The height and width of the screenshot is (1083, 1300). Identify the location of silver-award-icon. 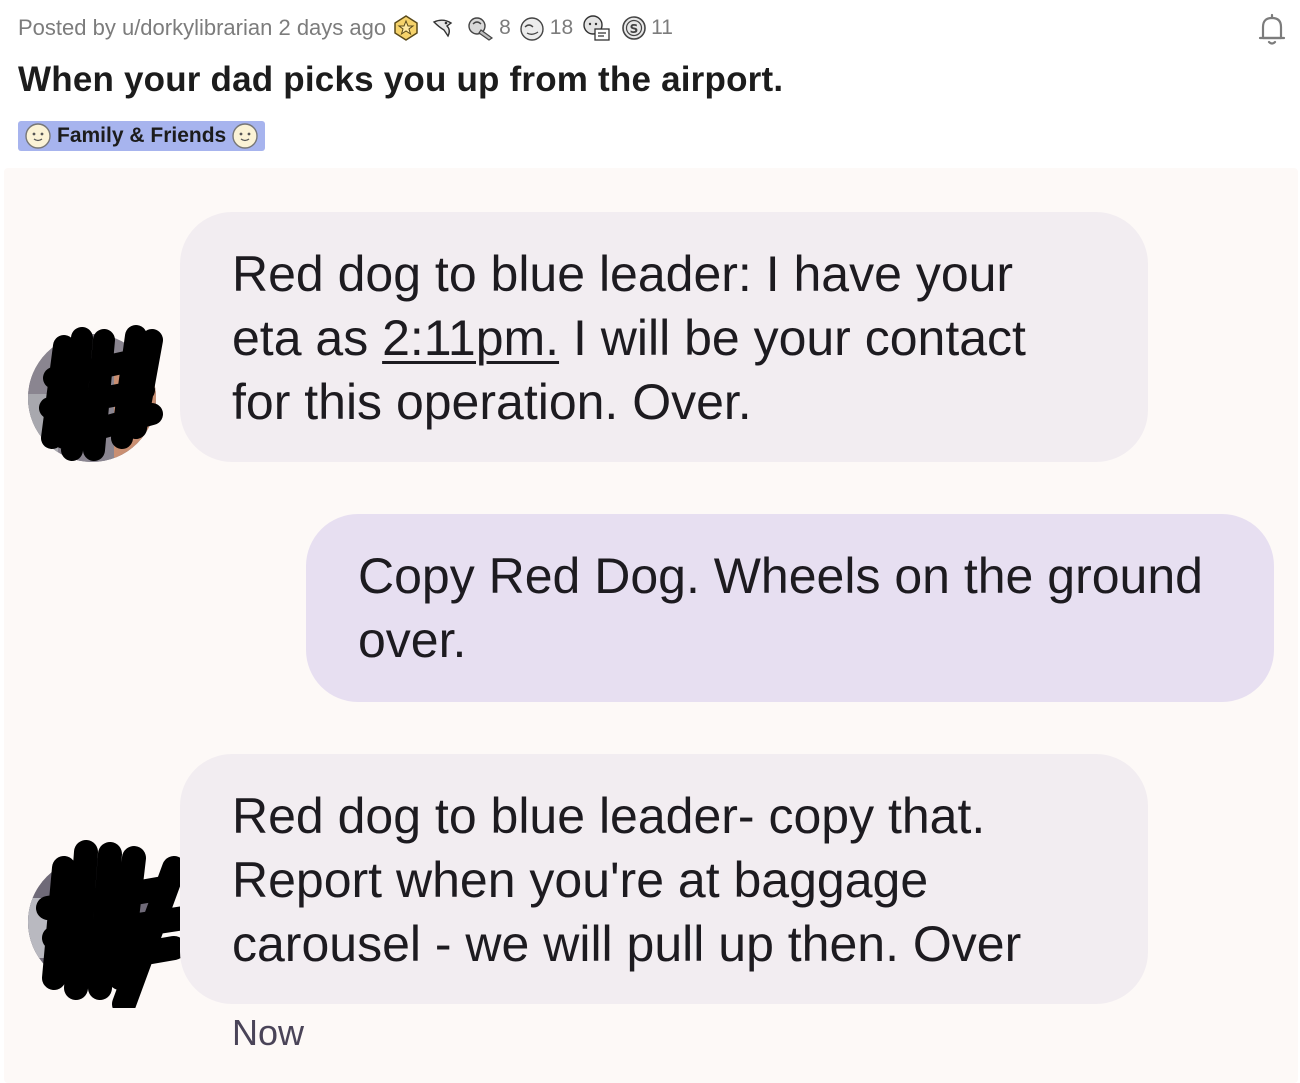
(481, 29).